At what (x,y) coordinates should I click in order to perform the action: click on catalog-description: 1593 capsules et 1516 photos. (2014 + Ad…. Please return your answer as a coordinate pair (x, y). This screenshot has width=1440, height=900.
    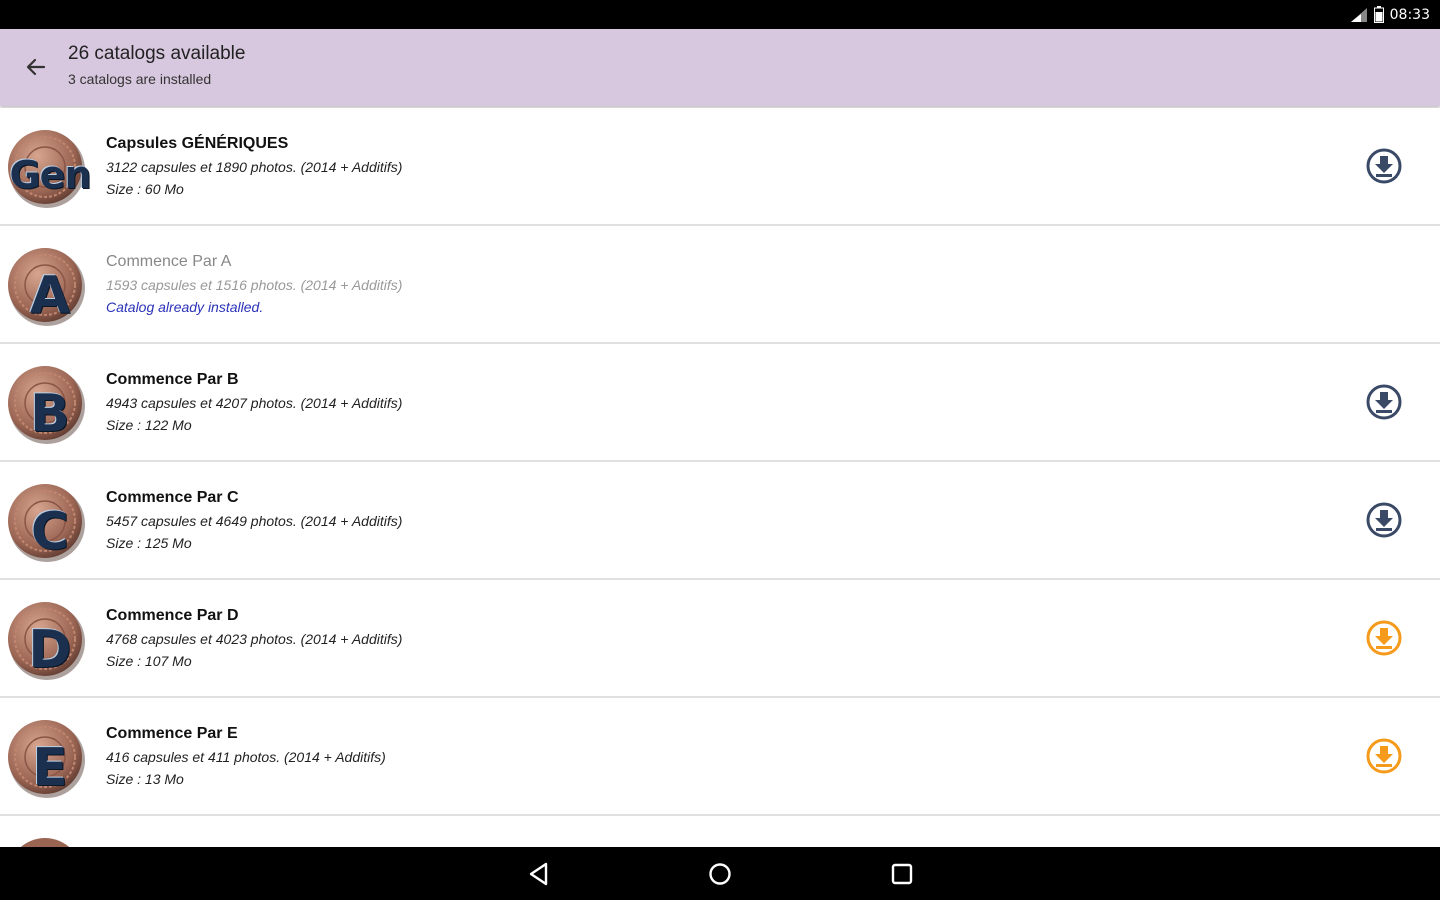
    Looking at the image, I should click on (254, 285).